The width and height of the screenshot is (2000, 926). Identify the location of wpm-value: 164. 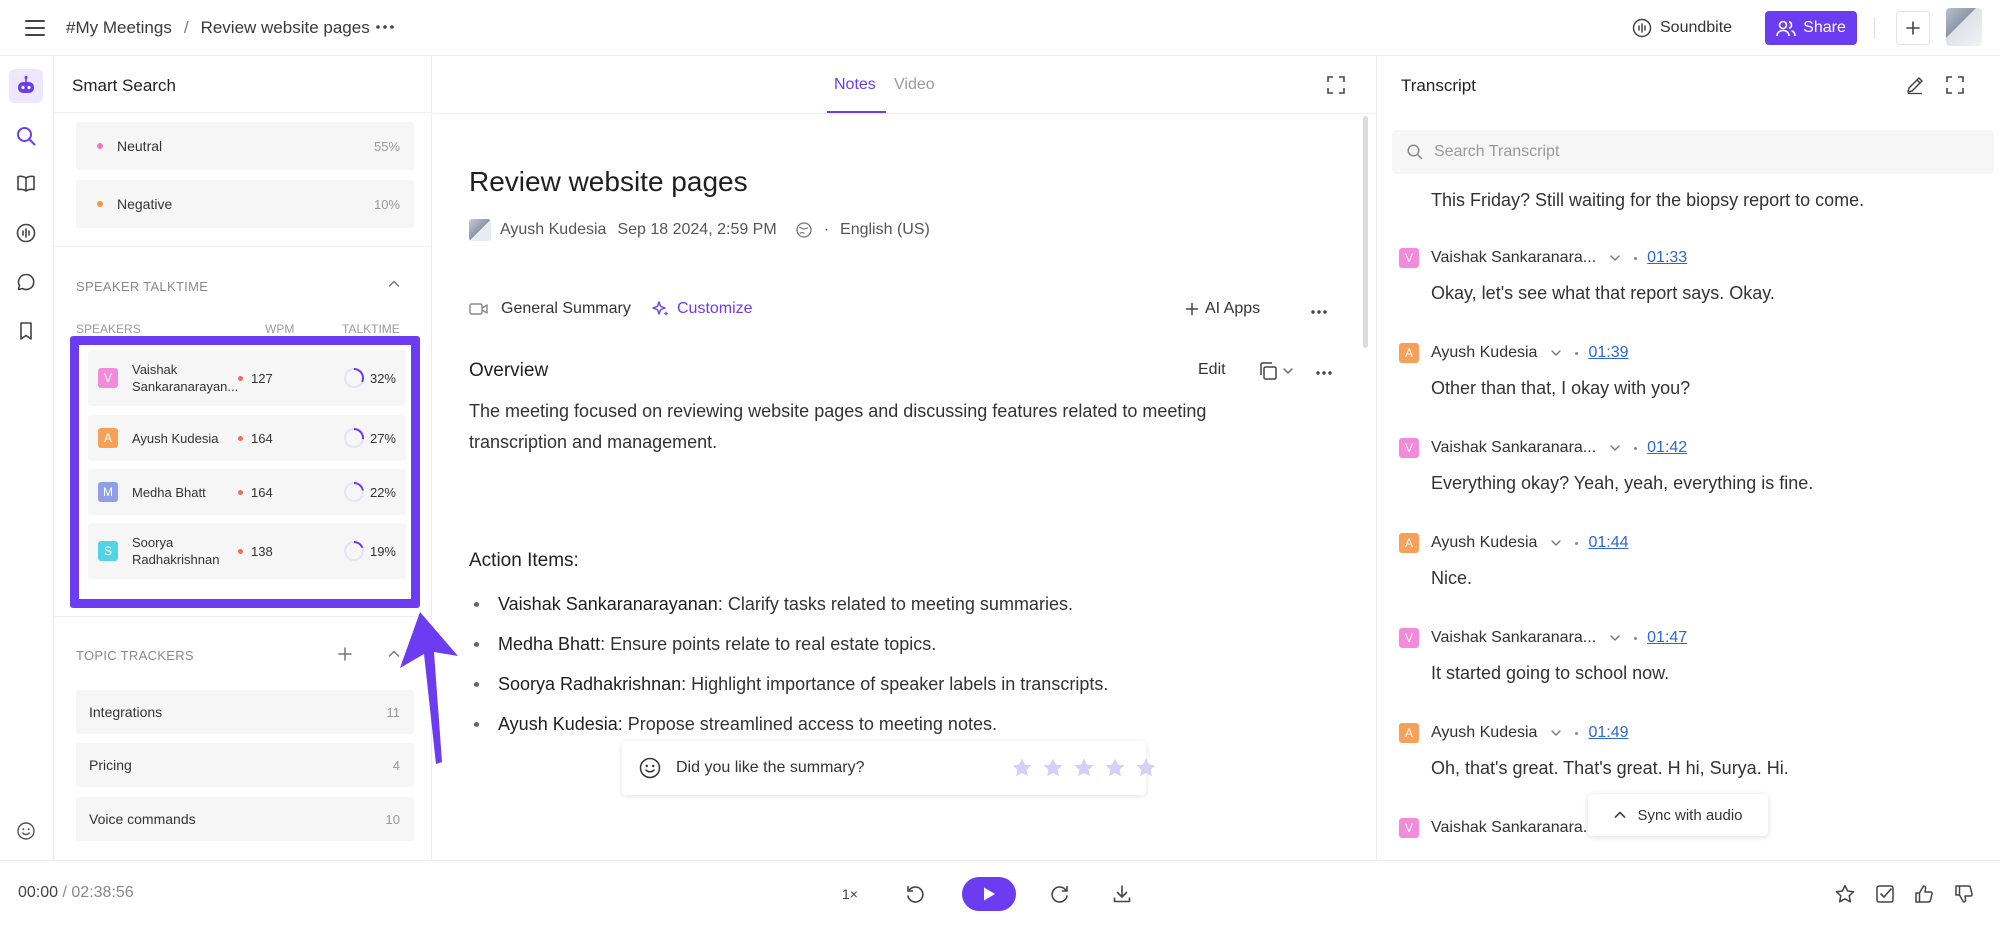
(262, 438).